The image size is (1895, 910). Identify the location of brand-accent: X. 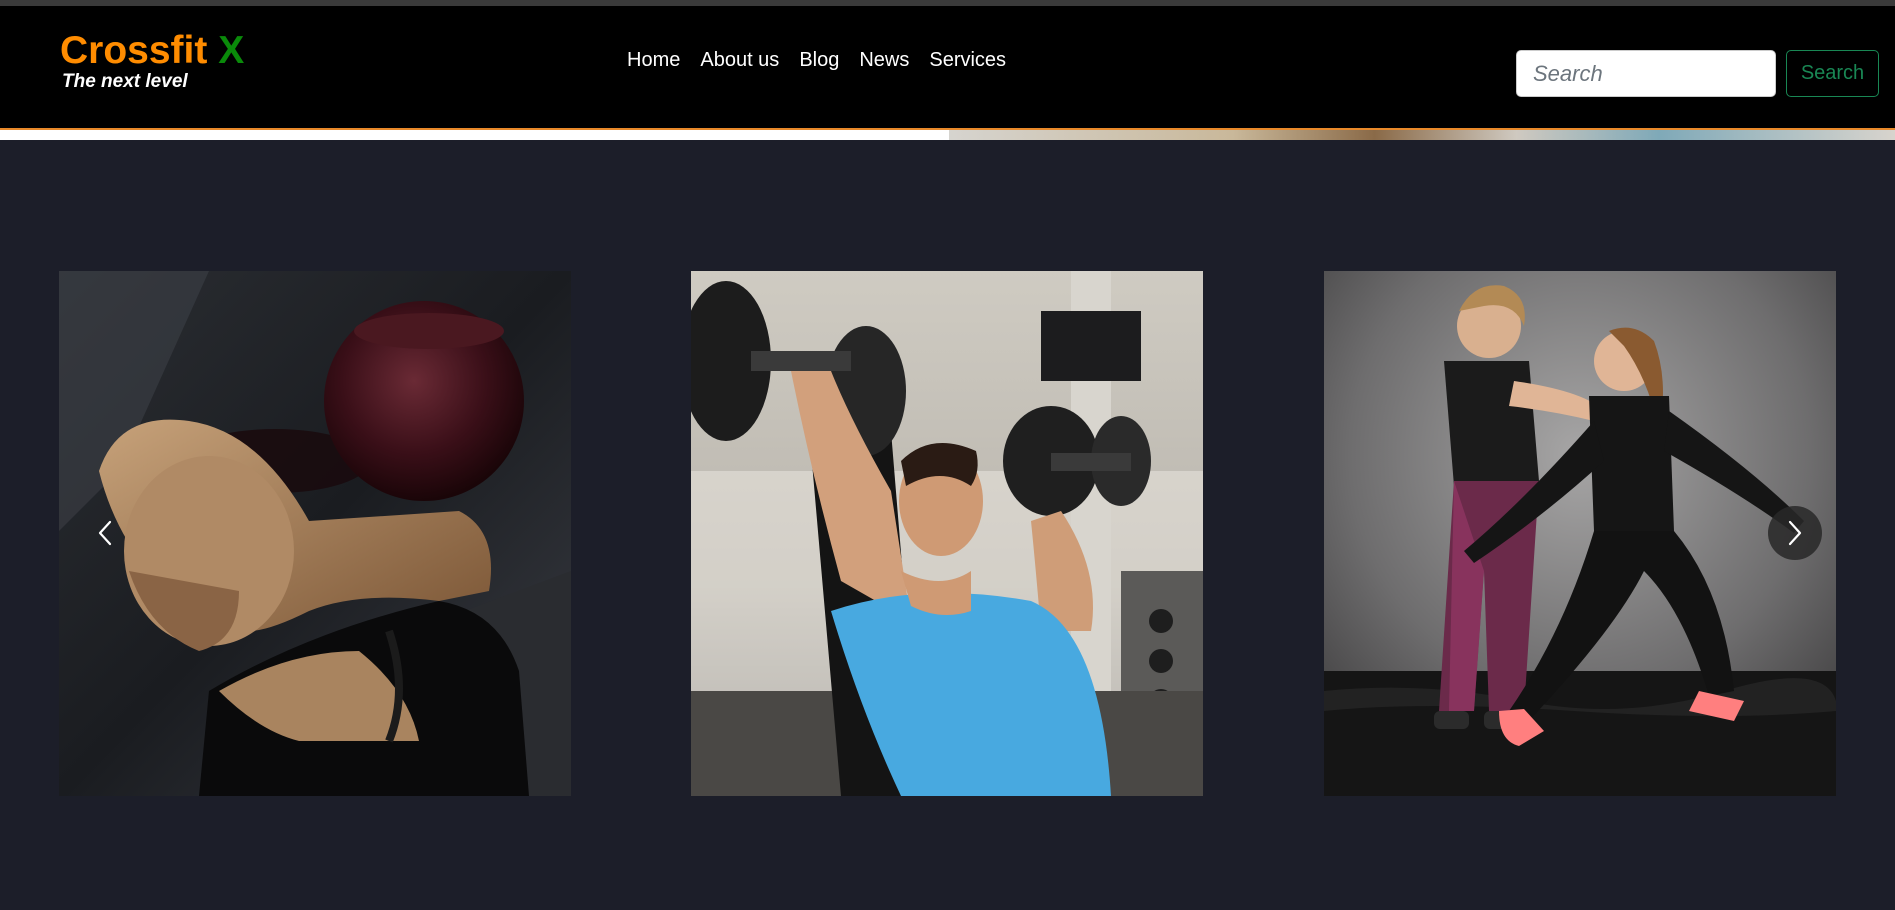
(231, 50).